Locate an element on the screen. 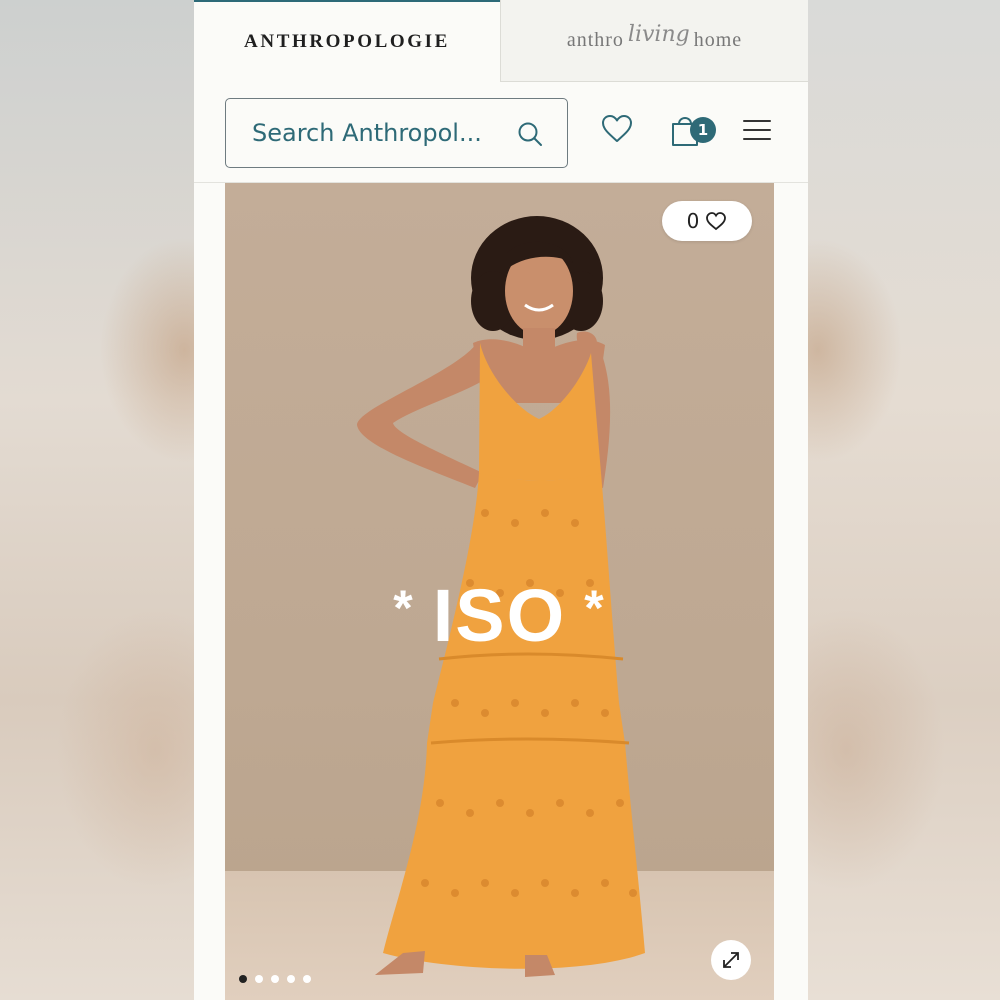 This screenshot has width=1000, height=1000. hamburger-menu-icon is located at coordinates (757, 130).